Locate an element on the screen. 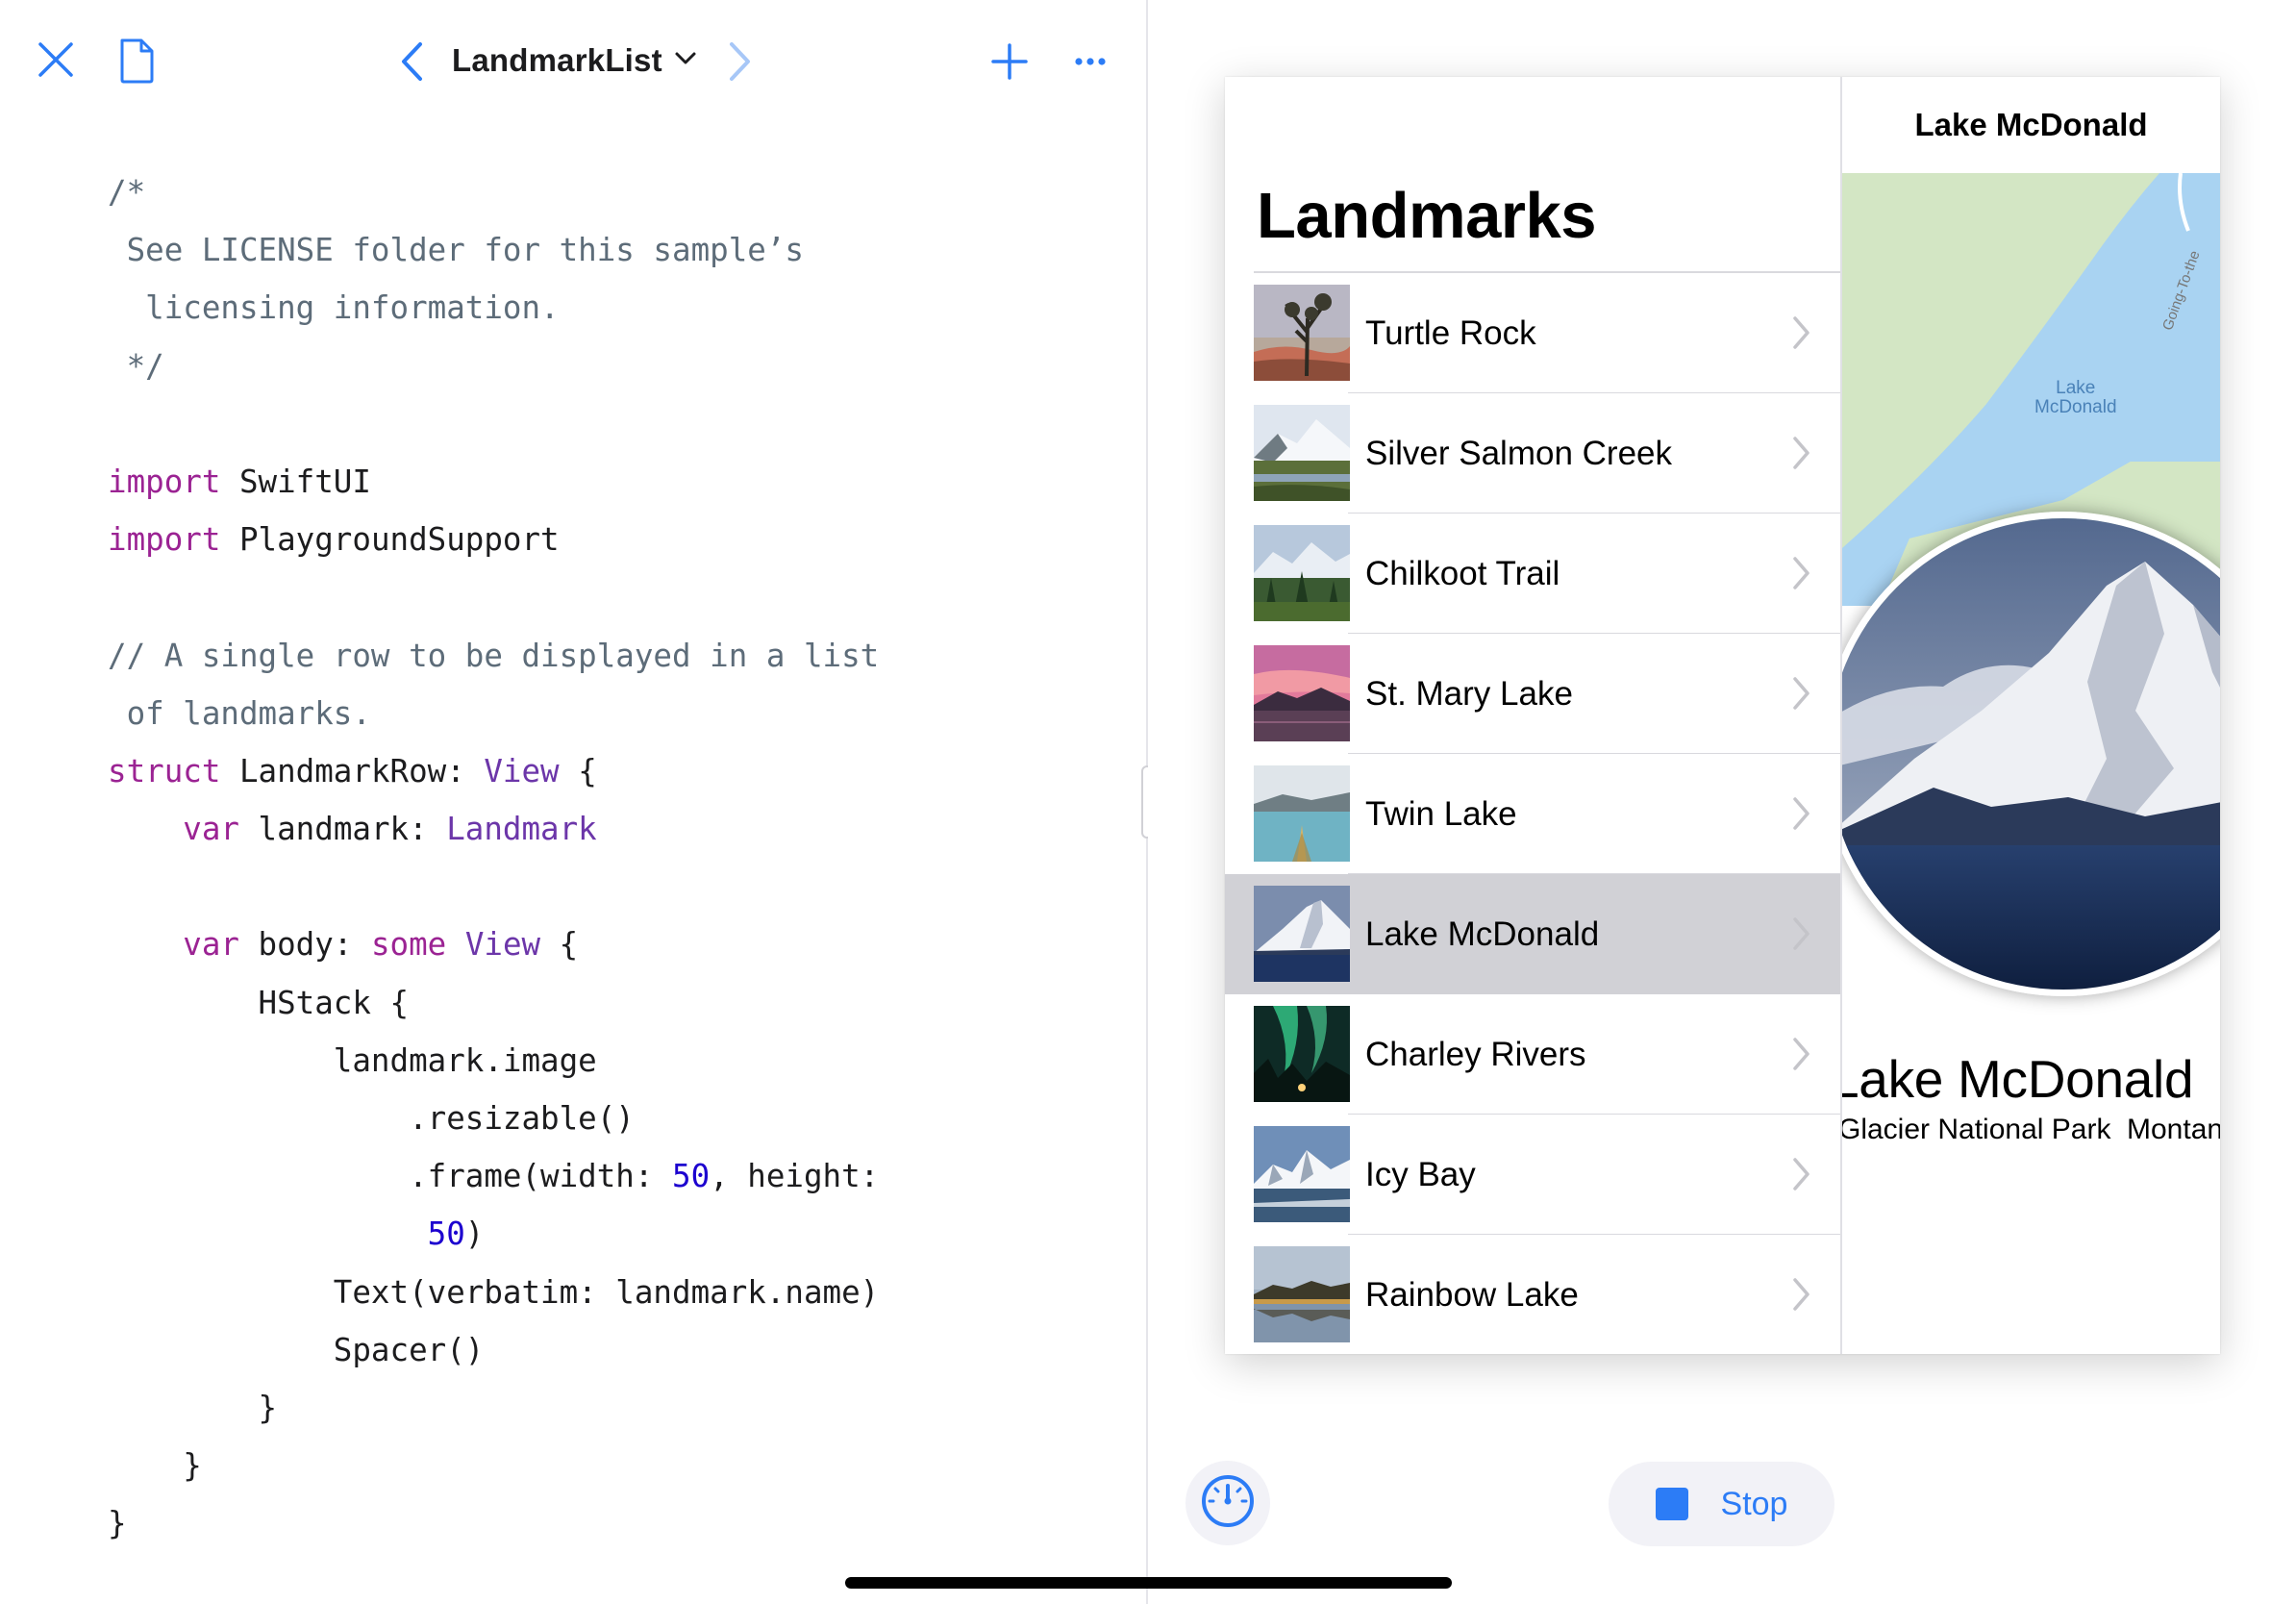  list-row: Turtle Rock is located at coordinates (1532, 333).